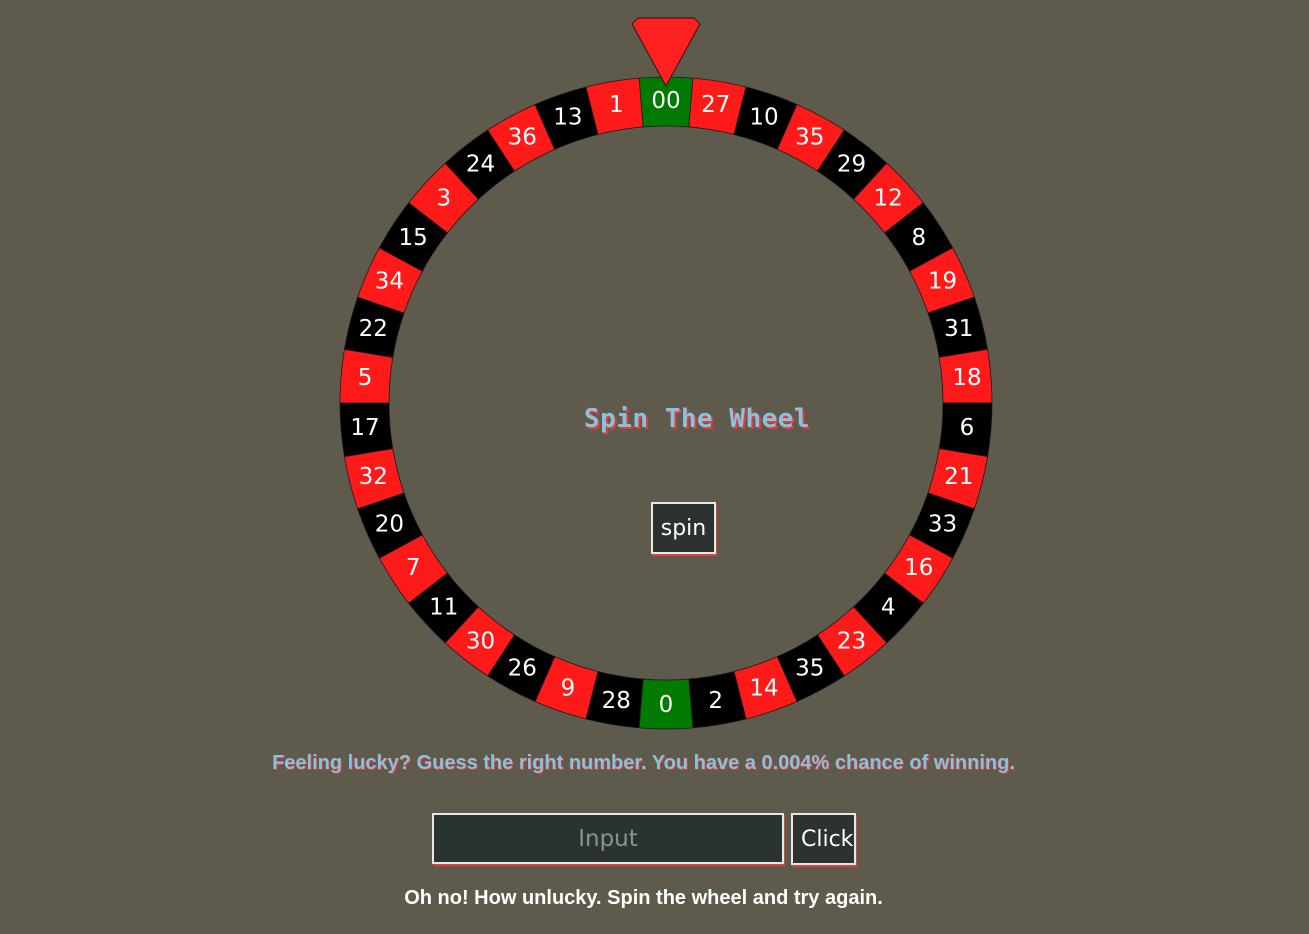 Image resolution: width=1309 pixels, height=934 pixels. Describe the element at coordinates (823, 839) in the screenshot. I see `submit-guess-button: Click` at that location.